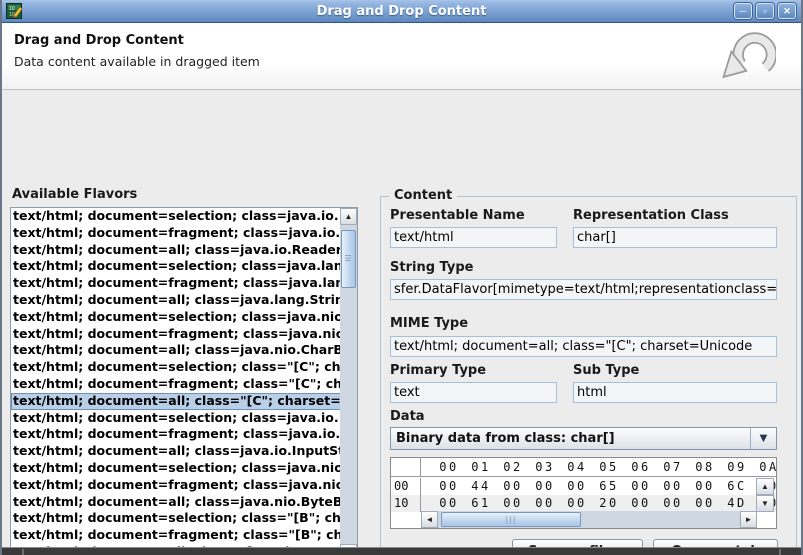  Describe the element at coordinates (423, 195) in the screenshot. I see `content-group-label: Content` at that location.